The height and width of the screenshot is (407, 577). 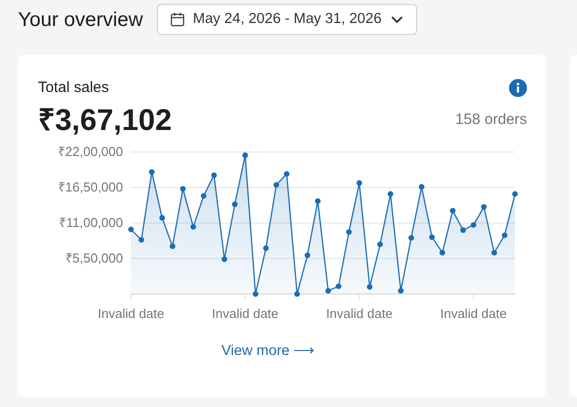 I want to click on y-axis-label: ₹16,50,000, so click(x=90, y=186).